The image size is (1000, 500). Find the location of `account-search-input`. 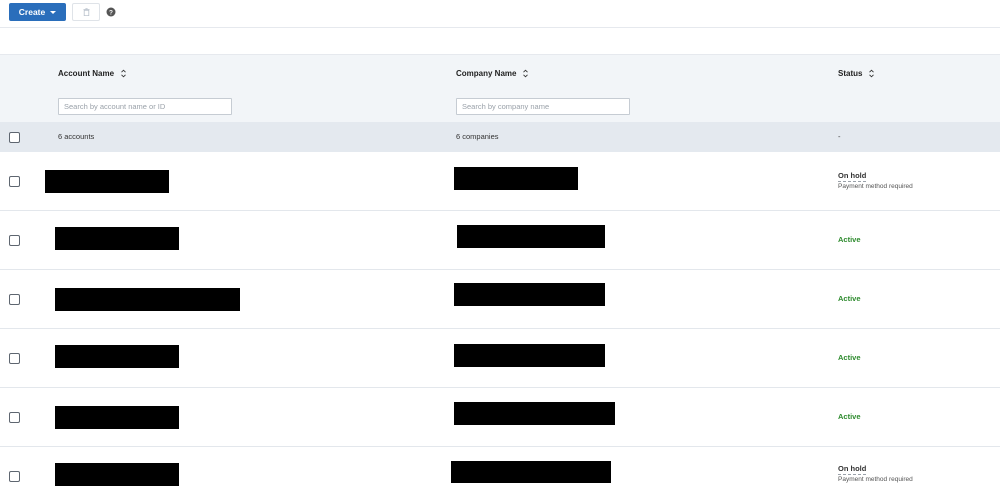

account-search-input is located at coordinates (145, 106).